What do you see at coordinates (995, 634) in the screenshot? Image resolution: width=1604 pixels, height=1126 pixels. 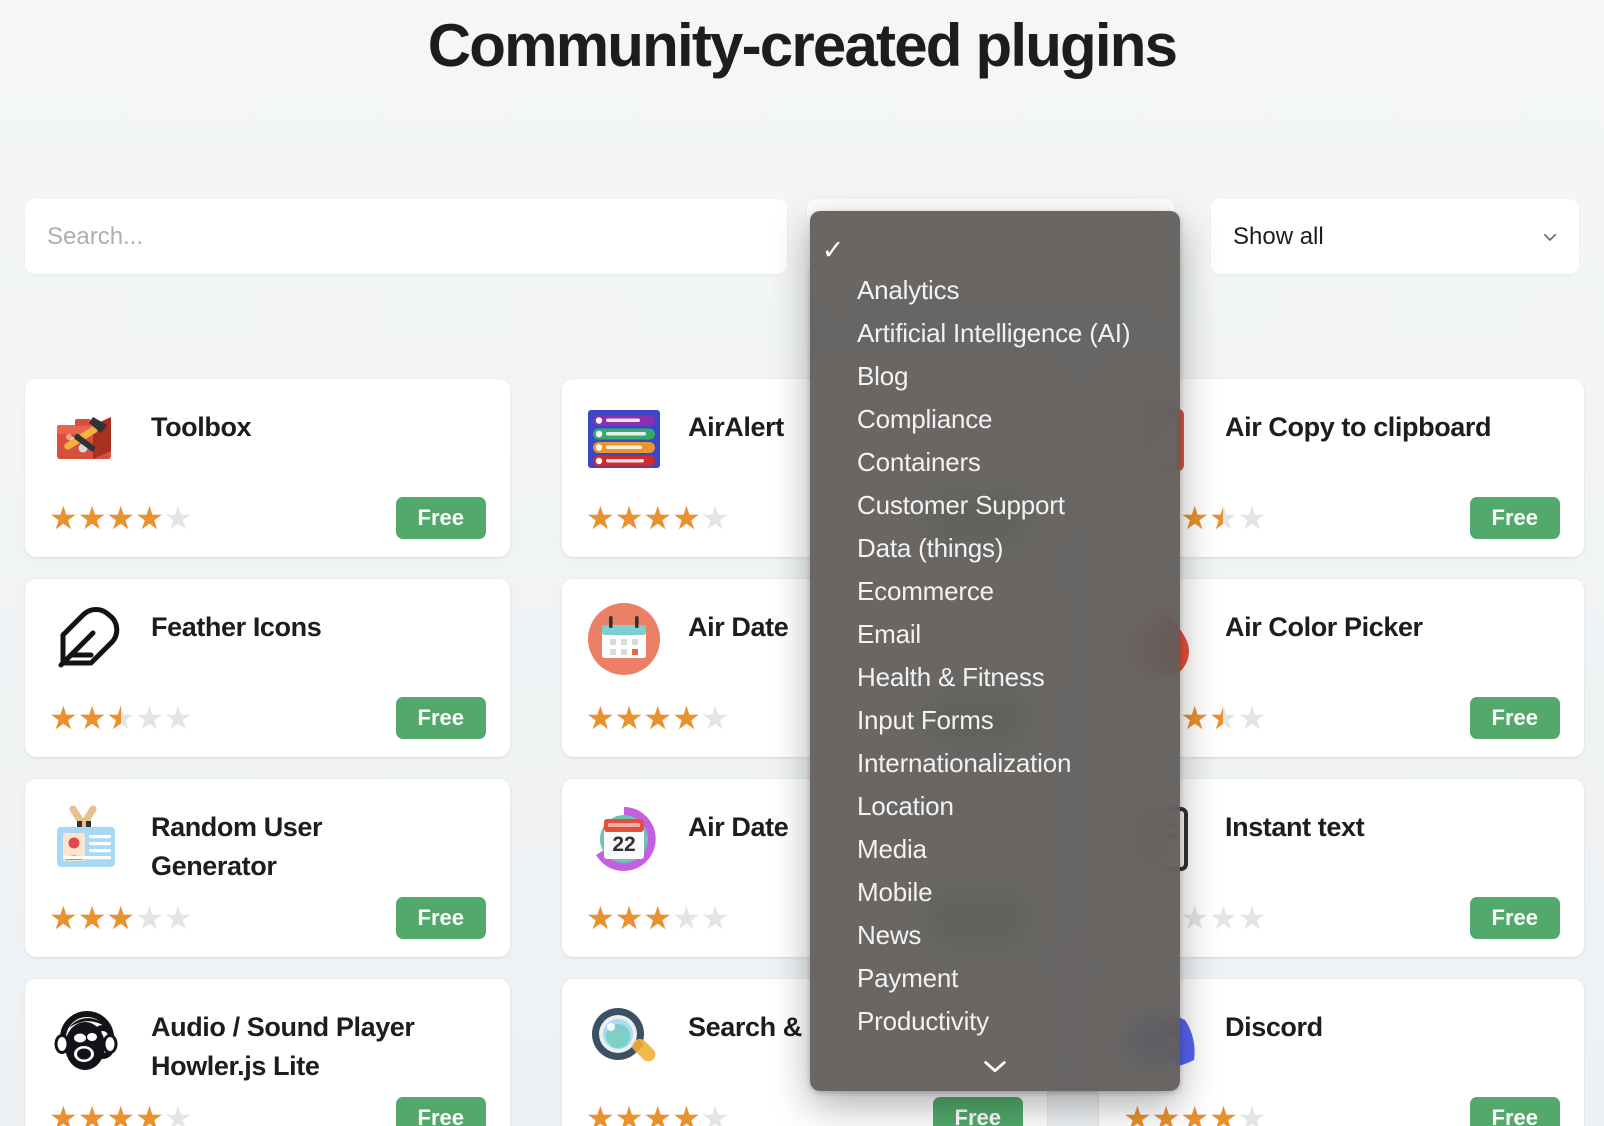 I see `dropdown-item: Email` at bounding box center [995, 634].